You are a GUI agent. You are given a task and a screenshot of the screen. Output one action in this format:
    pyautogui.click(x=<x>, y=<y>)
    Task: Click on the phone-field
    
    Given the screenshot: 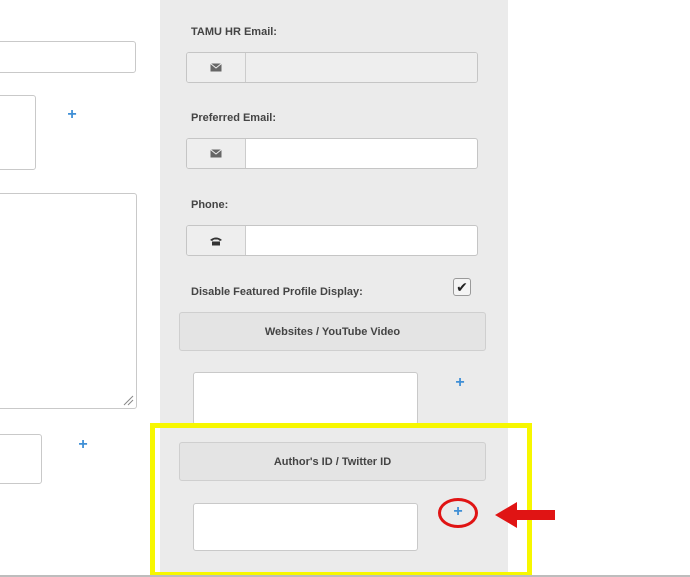 What is the action you would take?
    pyautogui.click(x=332, y=240)
    